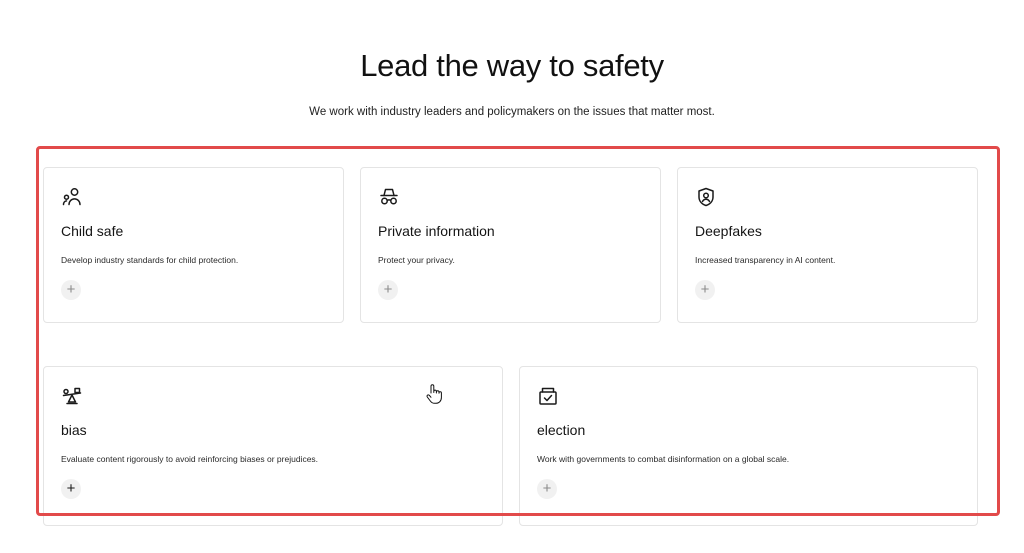 The image size is (1024, 553). What do you see at coordinates (416, 260) in the screenshot?
I see `card-description: Protect your privacy.` at bounding box center [416, 260].